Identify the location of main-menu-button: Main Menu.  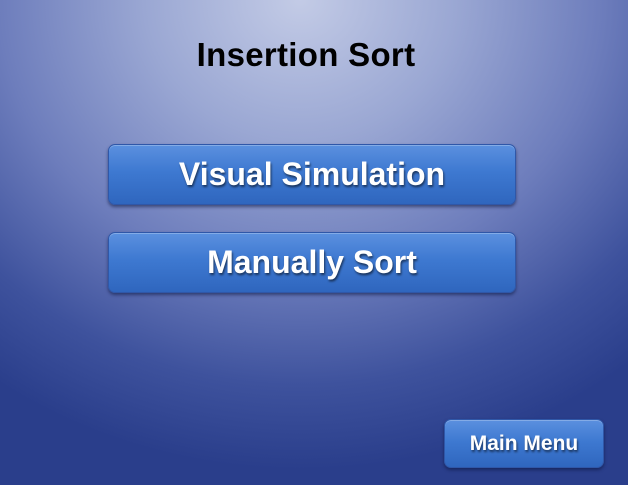
(524, 443).